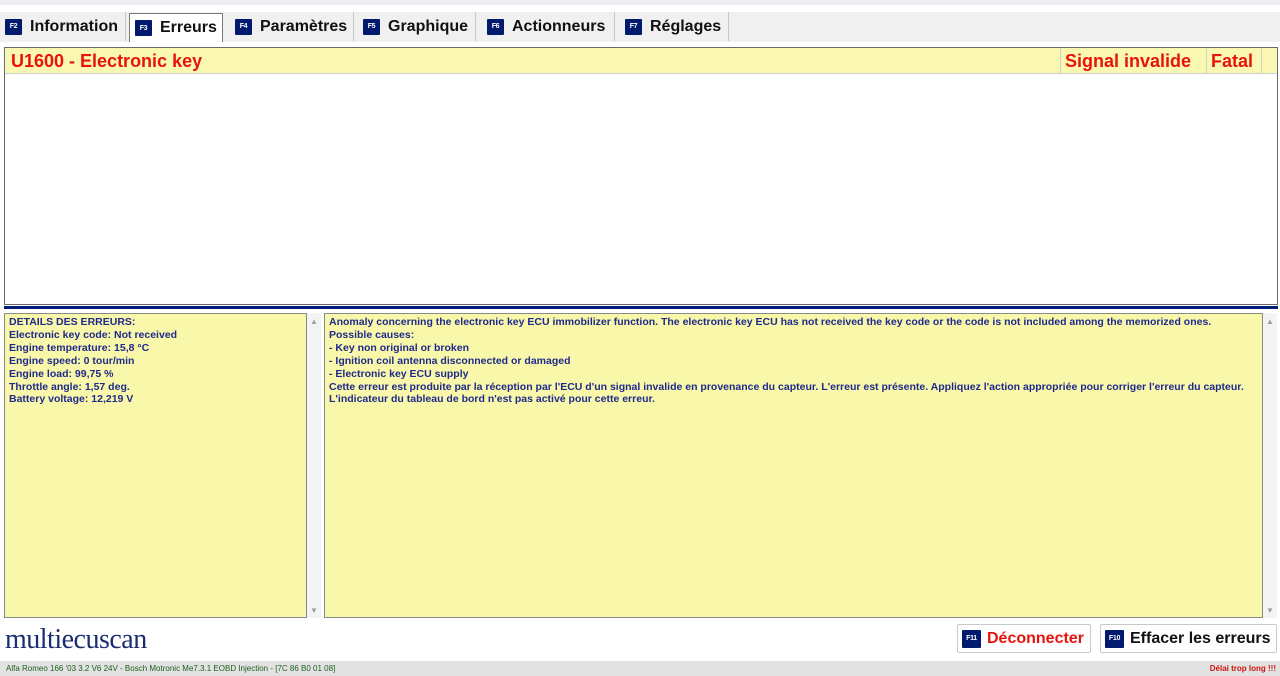 The width and height of the screenshot is (1280, 676). I want to click on tab-erreurs-label: Erreurs, so click(188, 27).